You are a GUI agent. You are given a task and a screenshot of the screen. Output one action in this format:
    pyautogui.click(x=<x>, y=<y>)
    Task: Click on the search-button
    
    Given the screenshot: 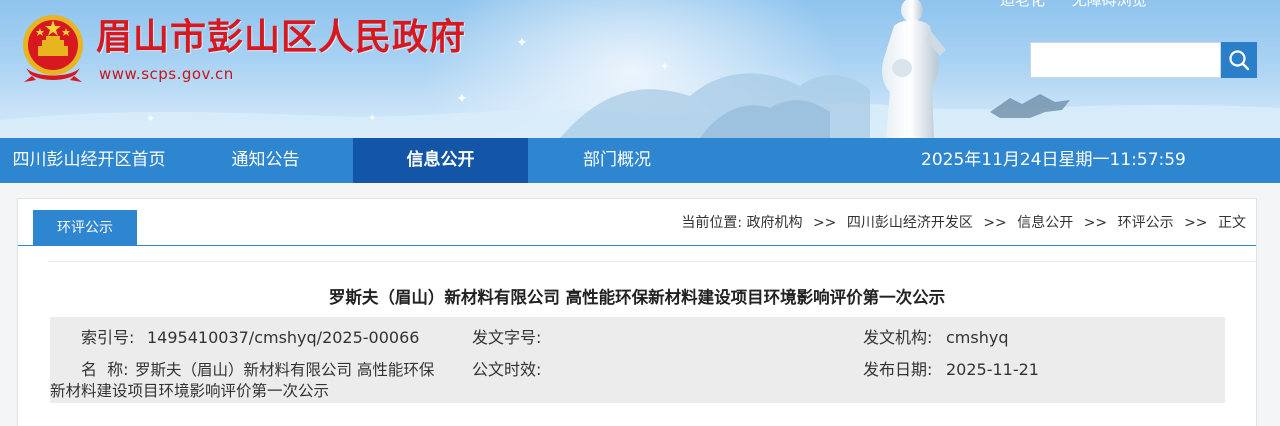 What is the action you would take?
    pyautogui.click(x=1239, y=60)
    